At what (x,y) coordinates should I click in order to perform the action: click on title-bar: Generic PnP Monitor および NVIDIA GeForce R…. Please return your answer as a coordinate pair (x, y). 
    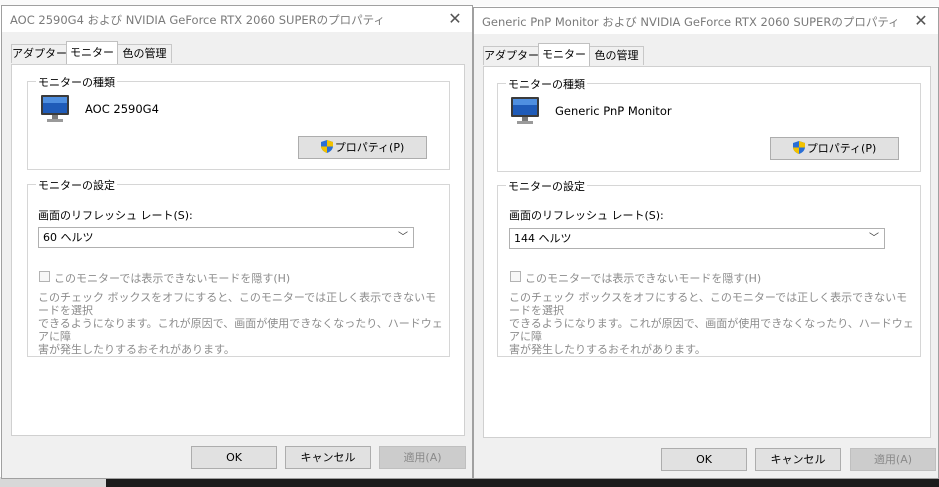
    Looking at the image, I should click on (706, 21).